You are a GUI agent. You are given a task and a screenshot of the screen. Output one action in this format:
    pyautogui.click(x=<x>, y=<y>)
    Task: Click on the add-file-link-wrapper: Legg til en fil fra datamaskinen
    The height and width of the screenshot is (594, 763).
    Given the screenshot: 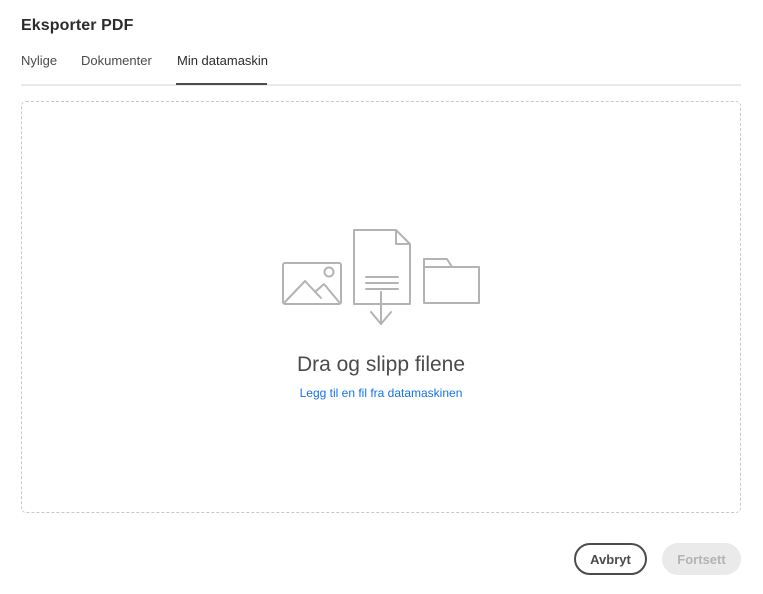 What is the action you would take?
    pyautogui.click(x=381, y=393)
    